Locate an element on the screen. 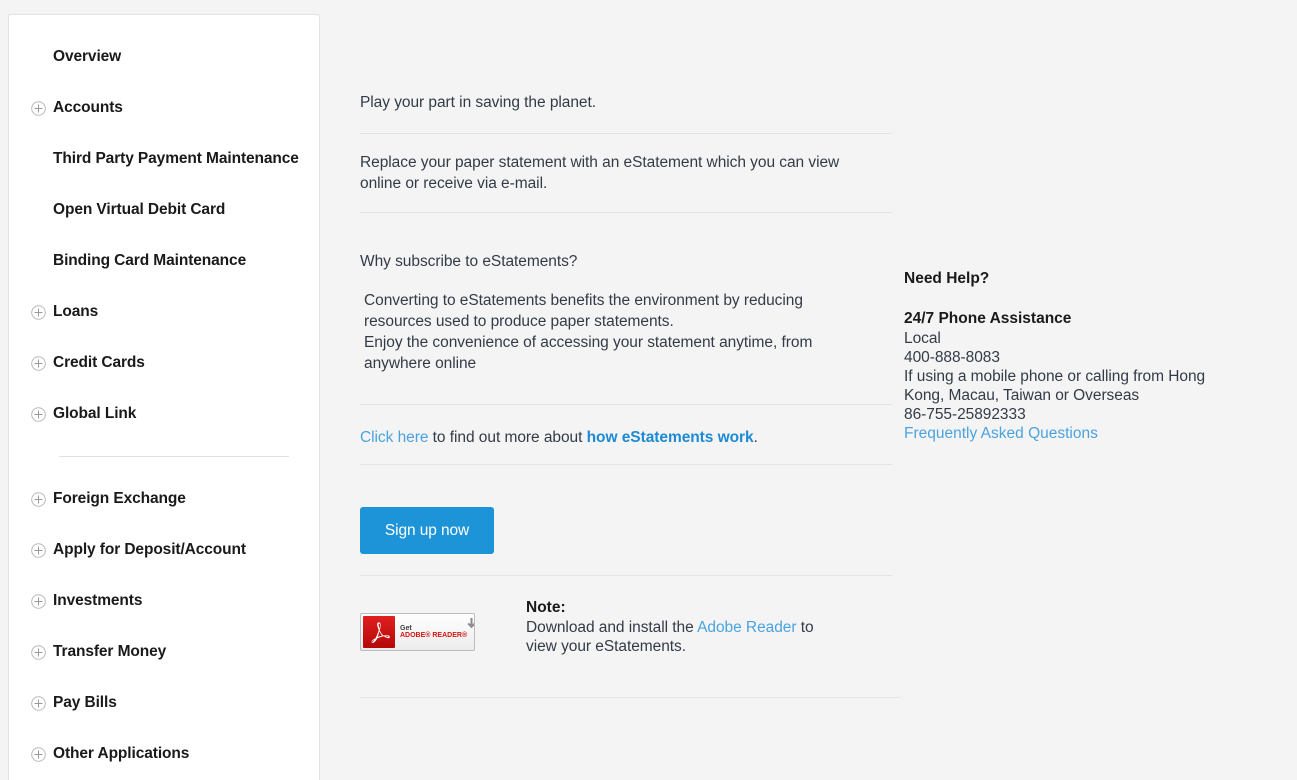 The width and height of the screenshot is (1297, 780). adobe-acrobat-icon is located at coordinates (379, 632).